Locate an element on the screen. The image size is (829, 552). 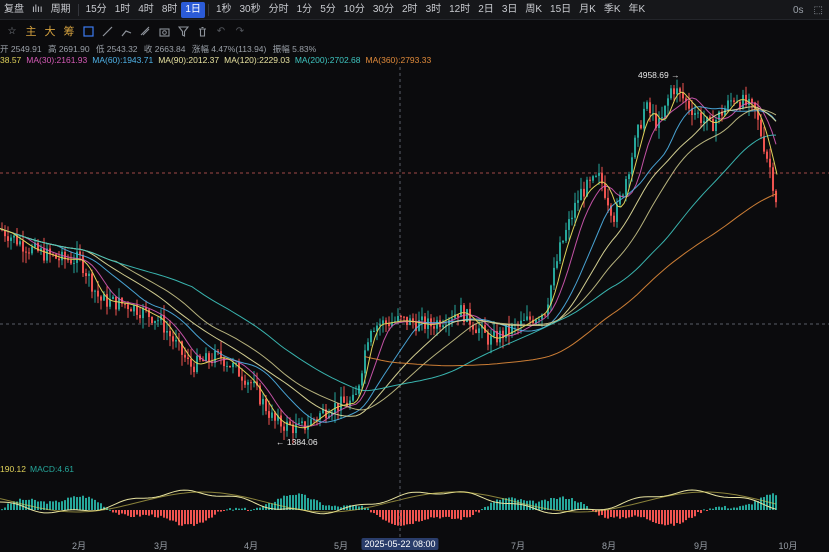
period-tab: 2日 is located at coordinates (486, 10).